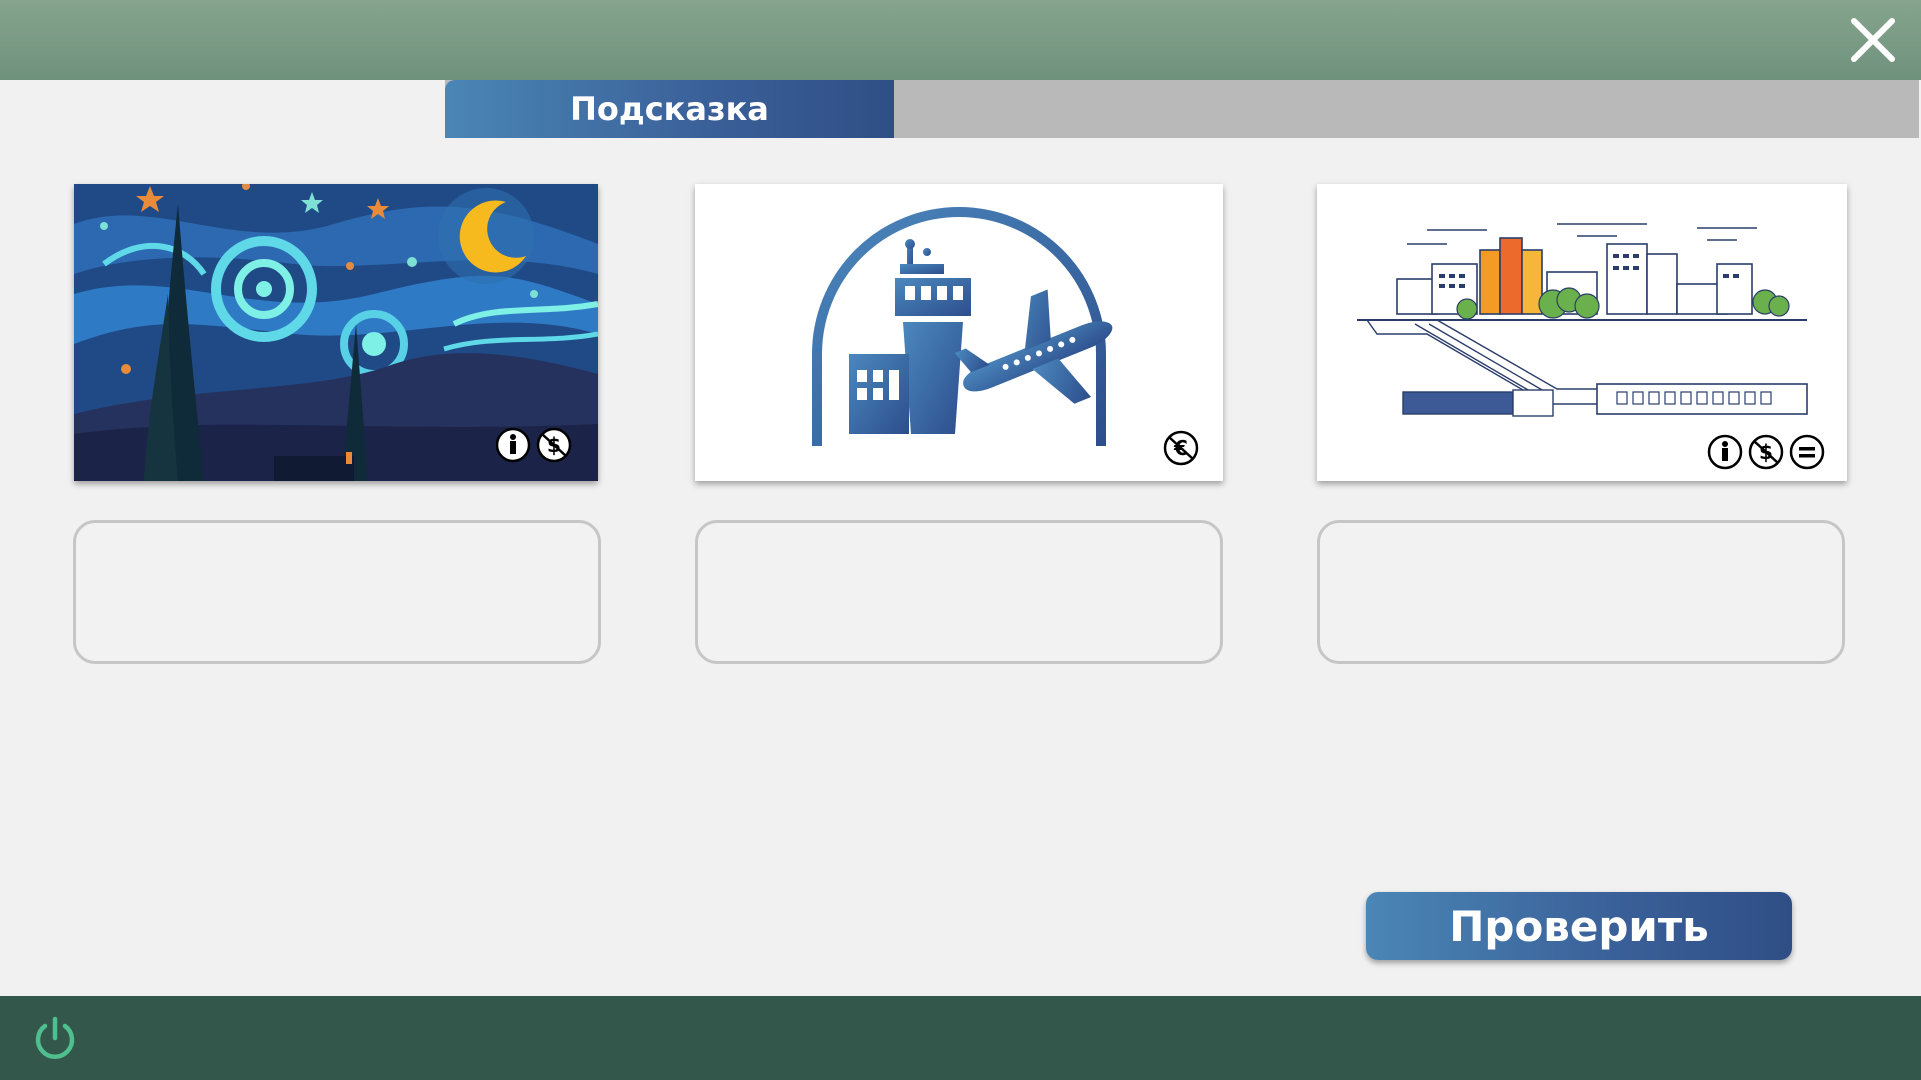 The image size is (1921, 1080). I want to click on check-button: Проверить, so click(1579, 926).